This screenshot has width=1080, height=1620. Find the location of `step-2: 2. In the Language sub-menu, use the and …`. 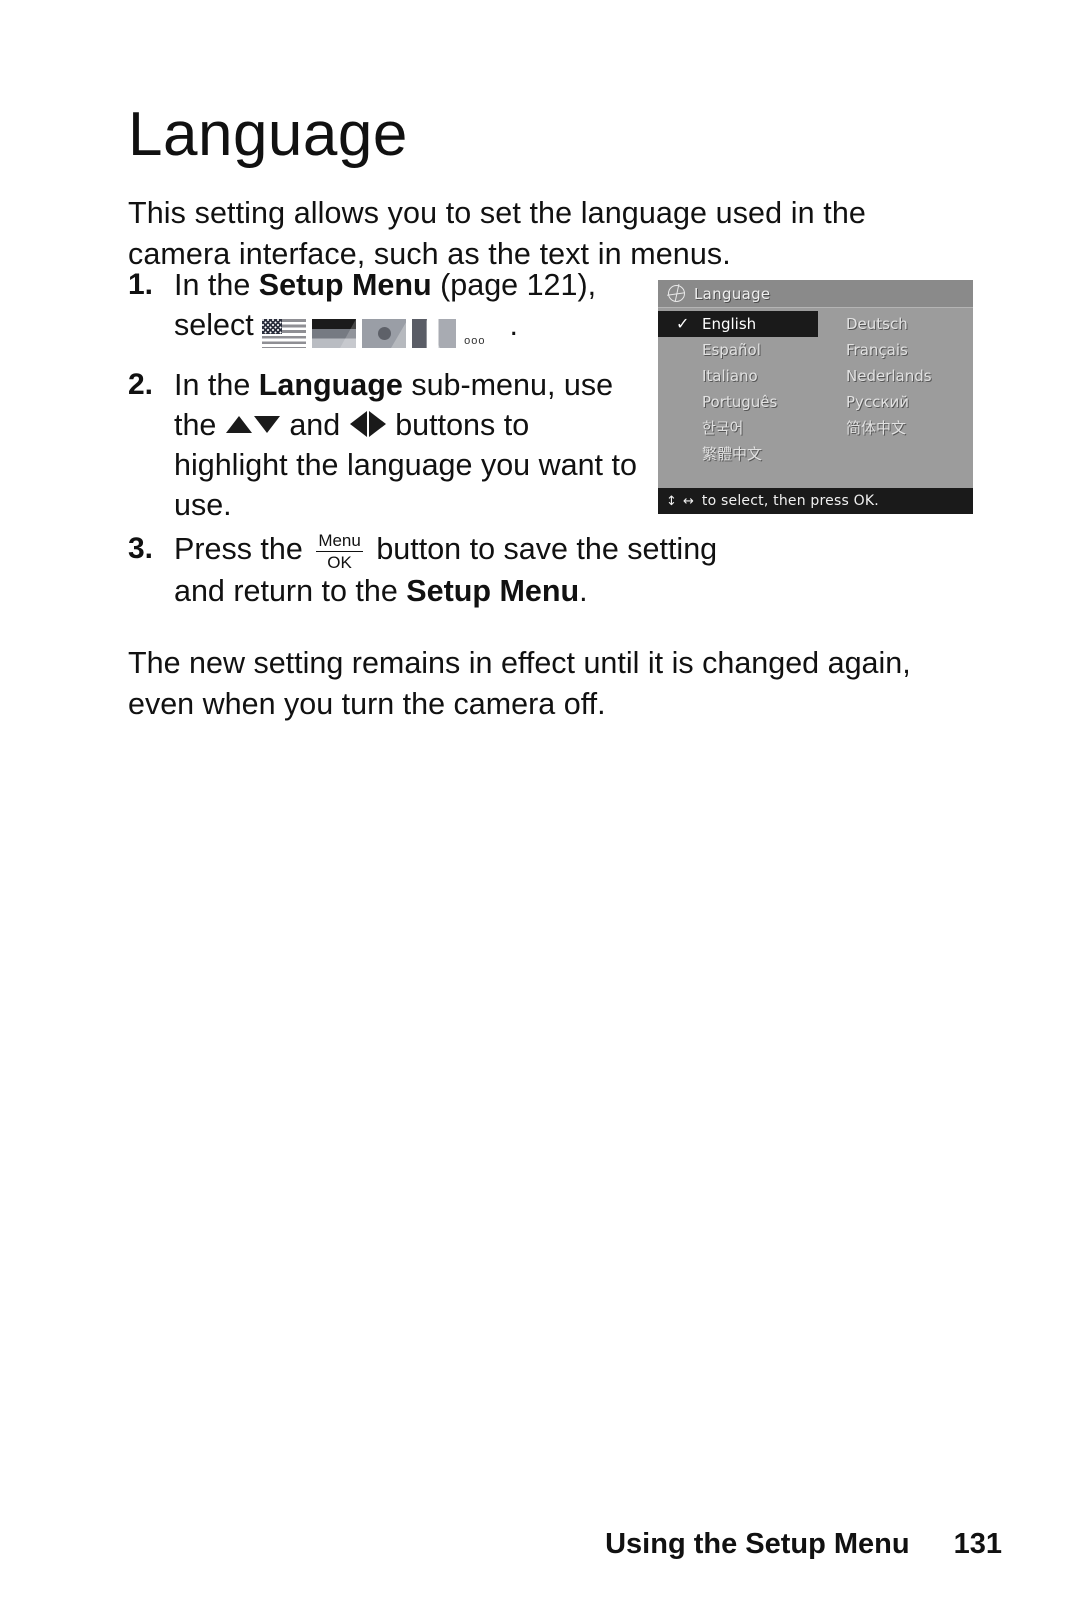

step-2: 2. In the Language sub-menu, use the and … is located at coordinates (388, 445).